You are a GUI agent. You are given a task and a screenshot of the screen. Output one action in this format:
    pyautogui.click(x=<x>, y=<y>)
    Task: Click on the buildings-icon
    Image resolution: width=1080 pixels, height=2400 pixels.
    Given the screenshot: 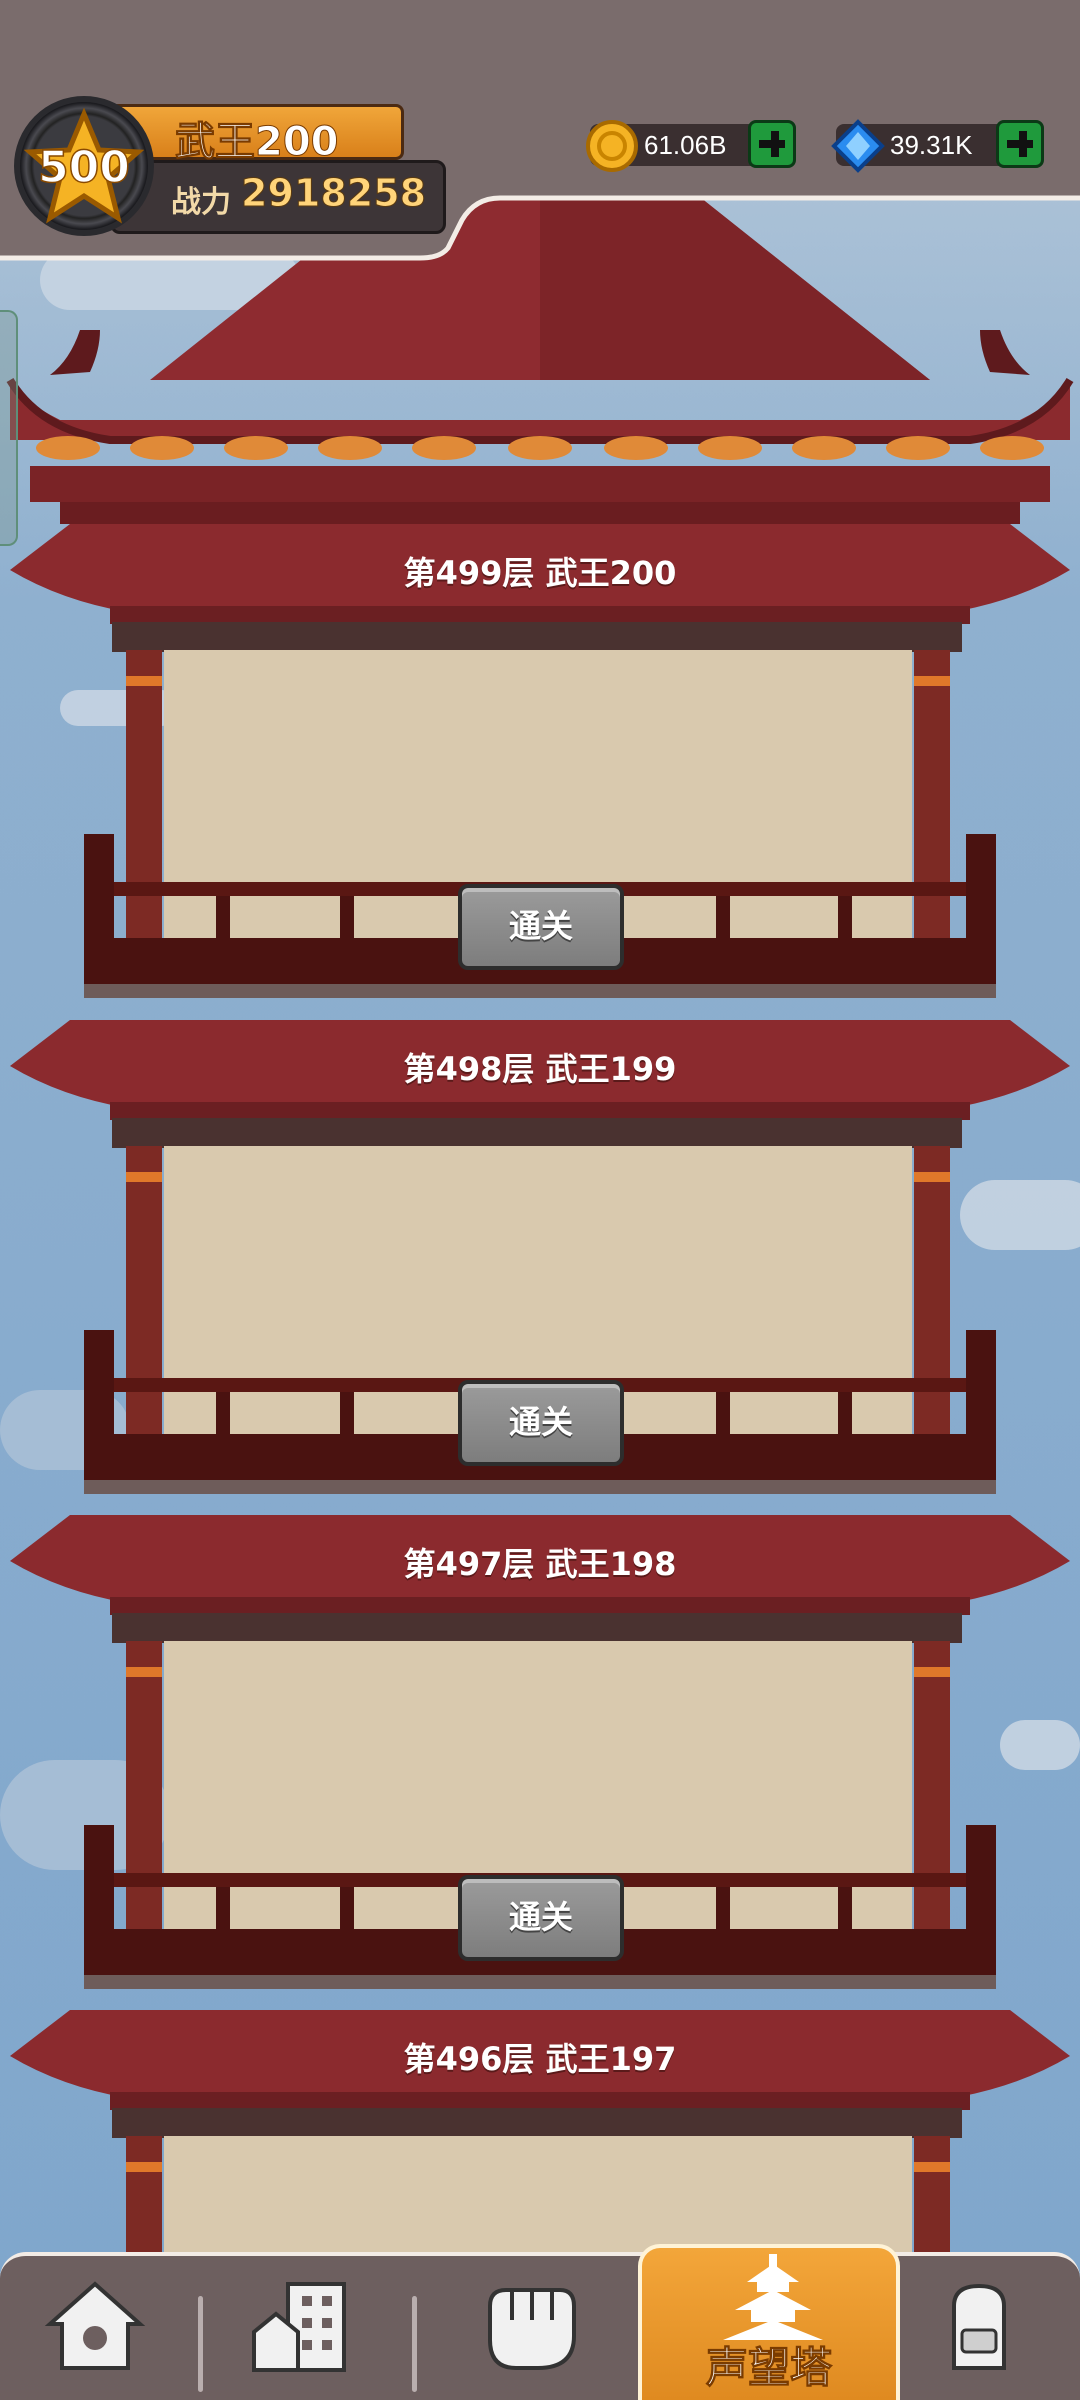 What is the action you would take?
    pyautogui.click(x=299, y=2327)
    